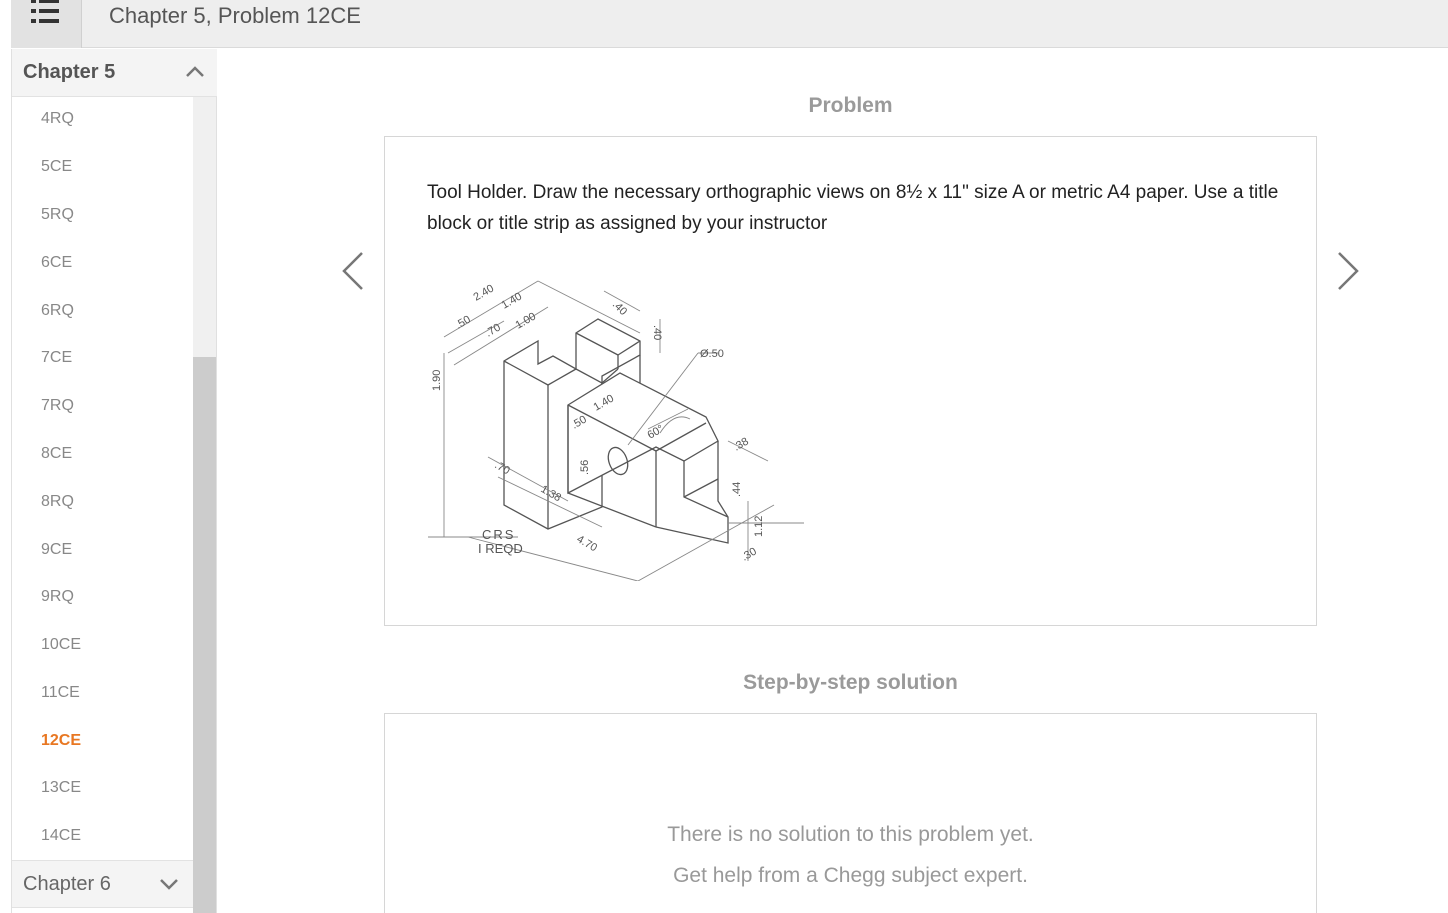 Image resolution: width=1448 pixels, height=913 pixels. What do you see at coordinates (61, 645) in the screenshot?
I see `problem-item-10ce: 10CE` at bounding box center [61, 645].